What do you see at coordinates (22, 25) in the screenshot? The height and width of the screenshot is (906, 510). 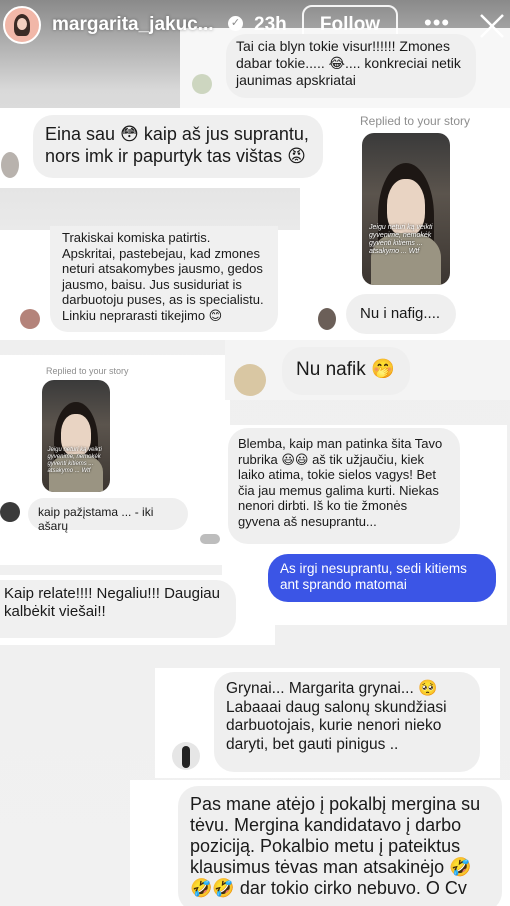 I see `profile-avatar` at bounding box center [22, 25].